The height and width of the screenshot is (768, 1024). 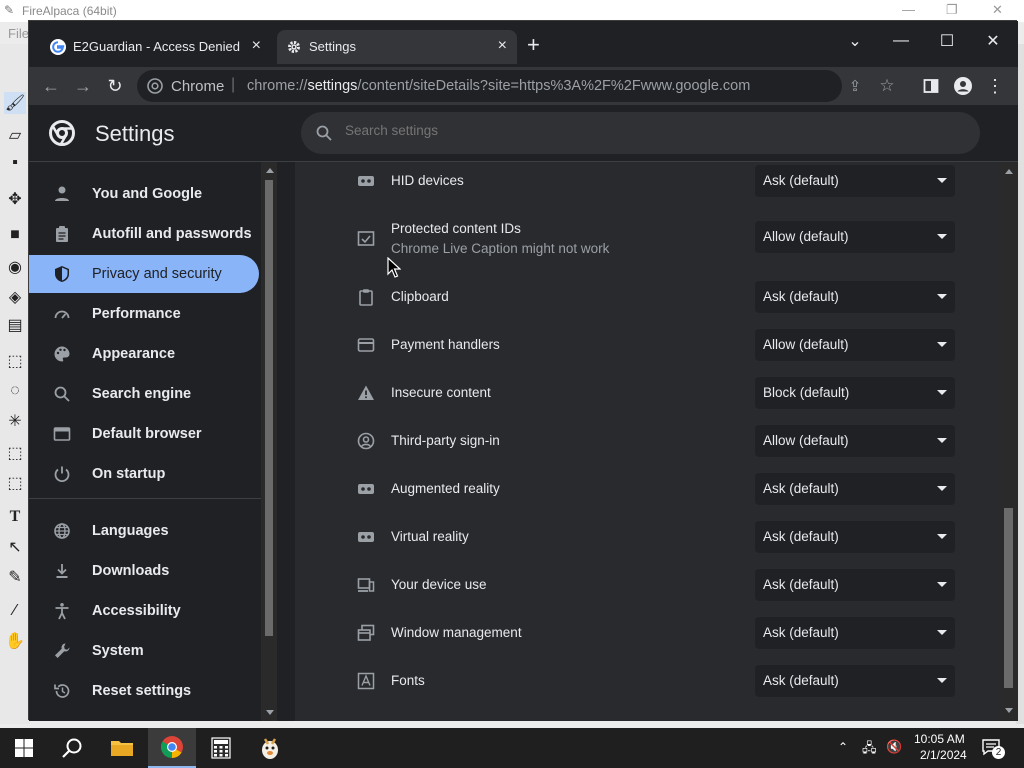 I want to click on select-eraser-icon: ⬚, so click(x=15, y=483).